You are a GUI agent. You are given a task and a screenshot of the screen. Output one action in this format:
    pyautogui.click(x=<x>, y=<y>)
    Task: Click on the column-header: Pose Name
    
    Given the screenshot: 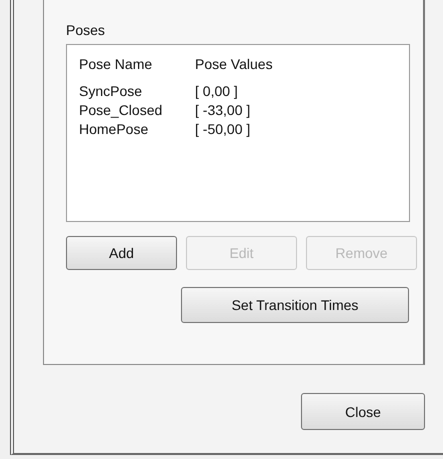 What is the action you would take?
    pyautogui.click(x=137, y=64)
    